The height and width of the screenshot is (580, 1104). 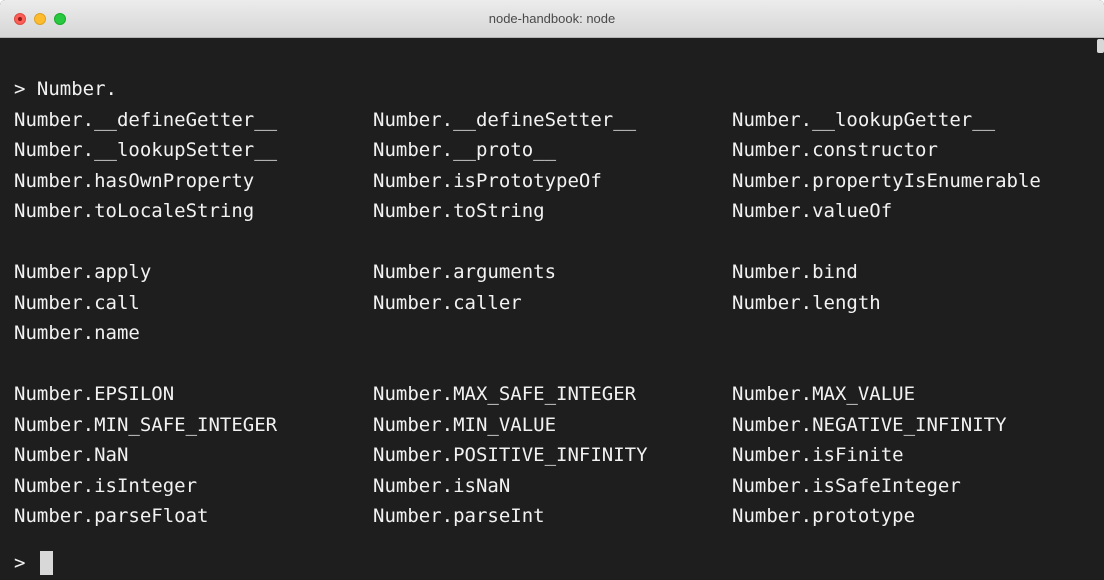 I want to click on completion-item: Number.isNaN, so click(x=442, y=485).